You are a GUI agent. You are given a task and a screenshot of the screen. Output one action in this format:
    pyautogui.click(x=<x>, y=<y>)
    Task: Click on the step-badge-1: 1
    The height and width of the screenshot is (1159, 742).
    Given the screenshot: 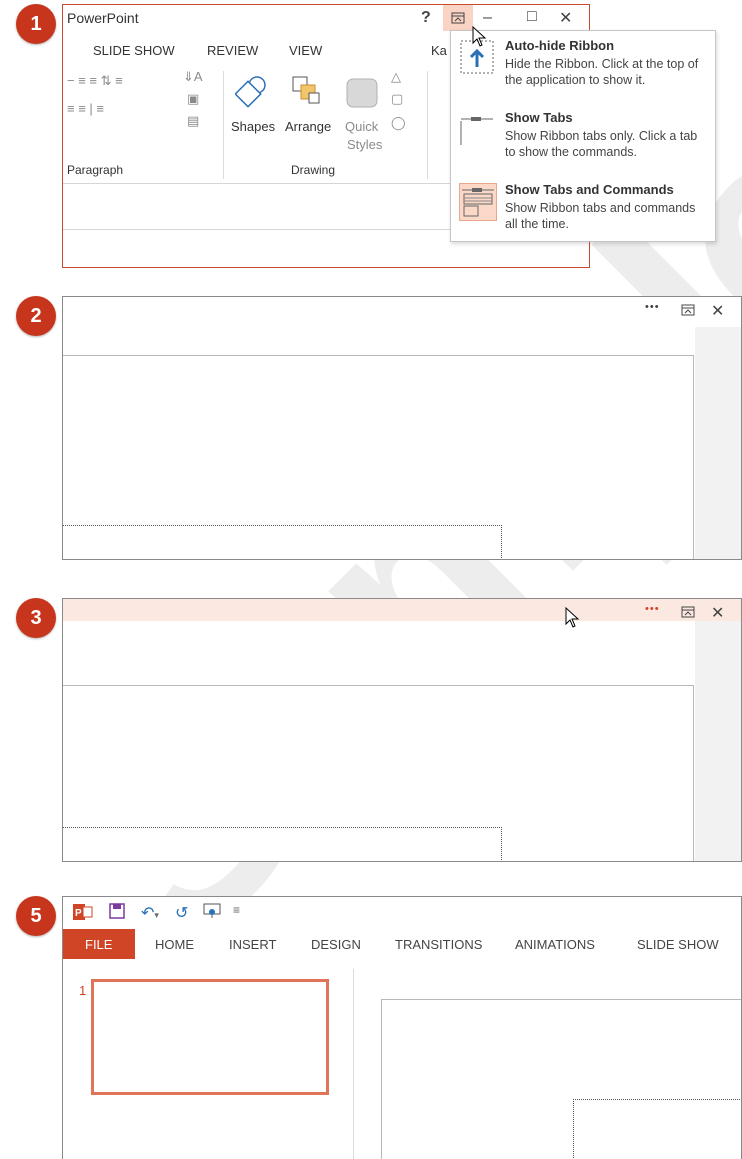 What is the action you would take?
    pyautogui.click(x=36, y=24)
    